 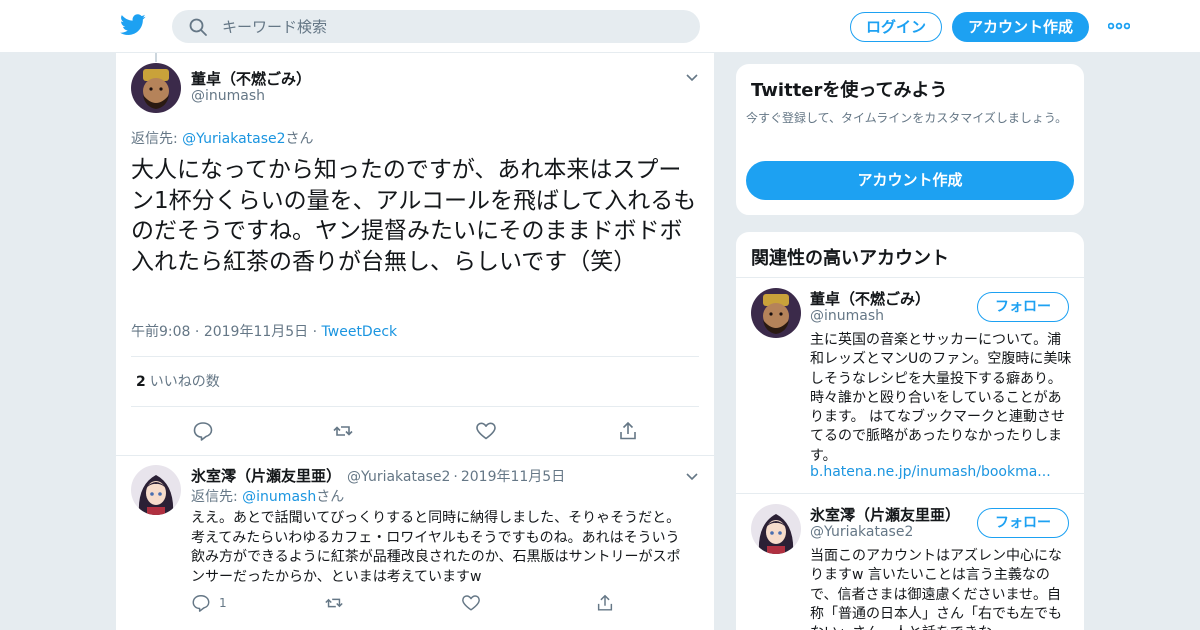 What do you see at coordinates (861, 532) in the screenshot?
I see `related-account-handle: @Yuriakatase2` at bounding box center [861, 532].